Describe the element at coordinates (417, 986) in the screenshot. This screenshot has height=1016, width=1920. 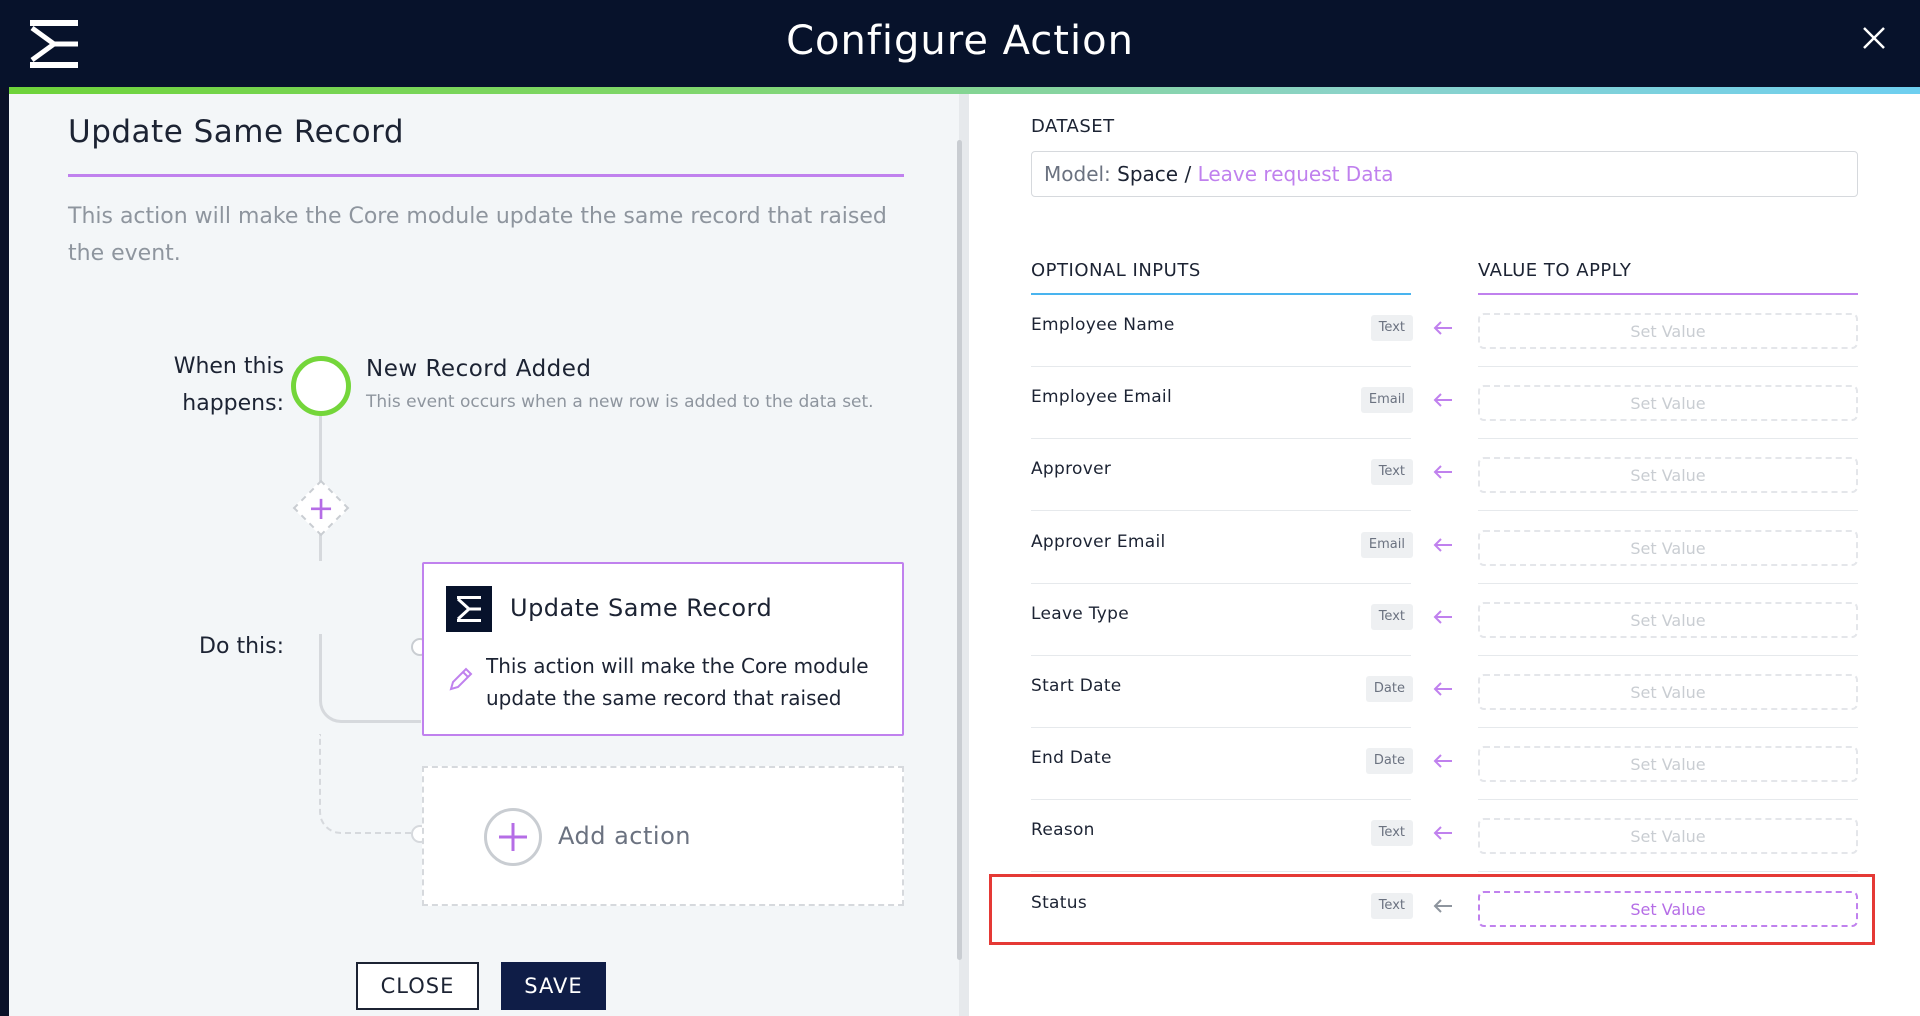
I see `close-button: CLOSE` at that location.